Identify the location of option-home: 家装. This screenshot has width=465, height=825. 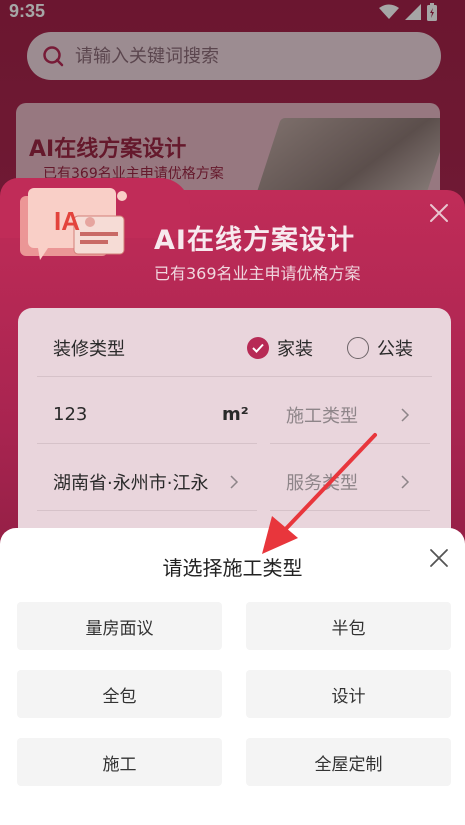
(280, 348).